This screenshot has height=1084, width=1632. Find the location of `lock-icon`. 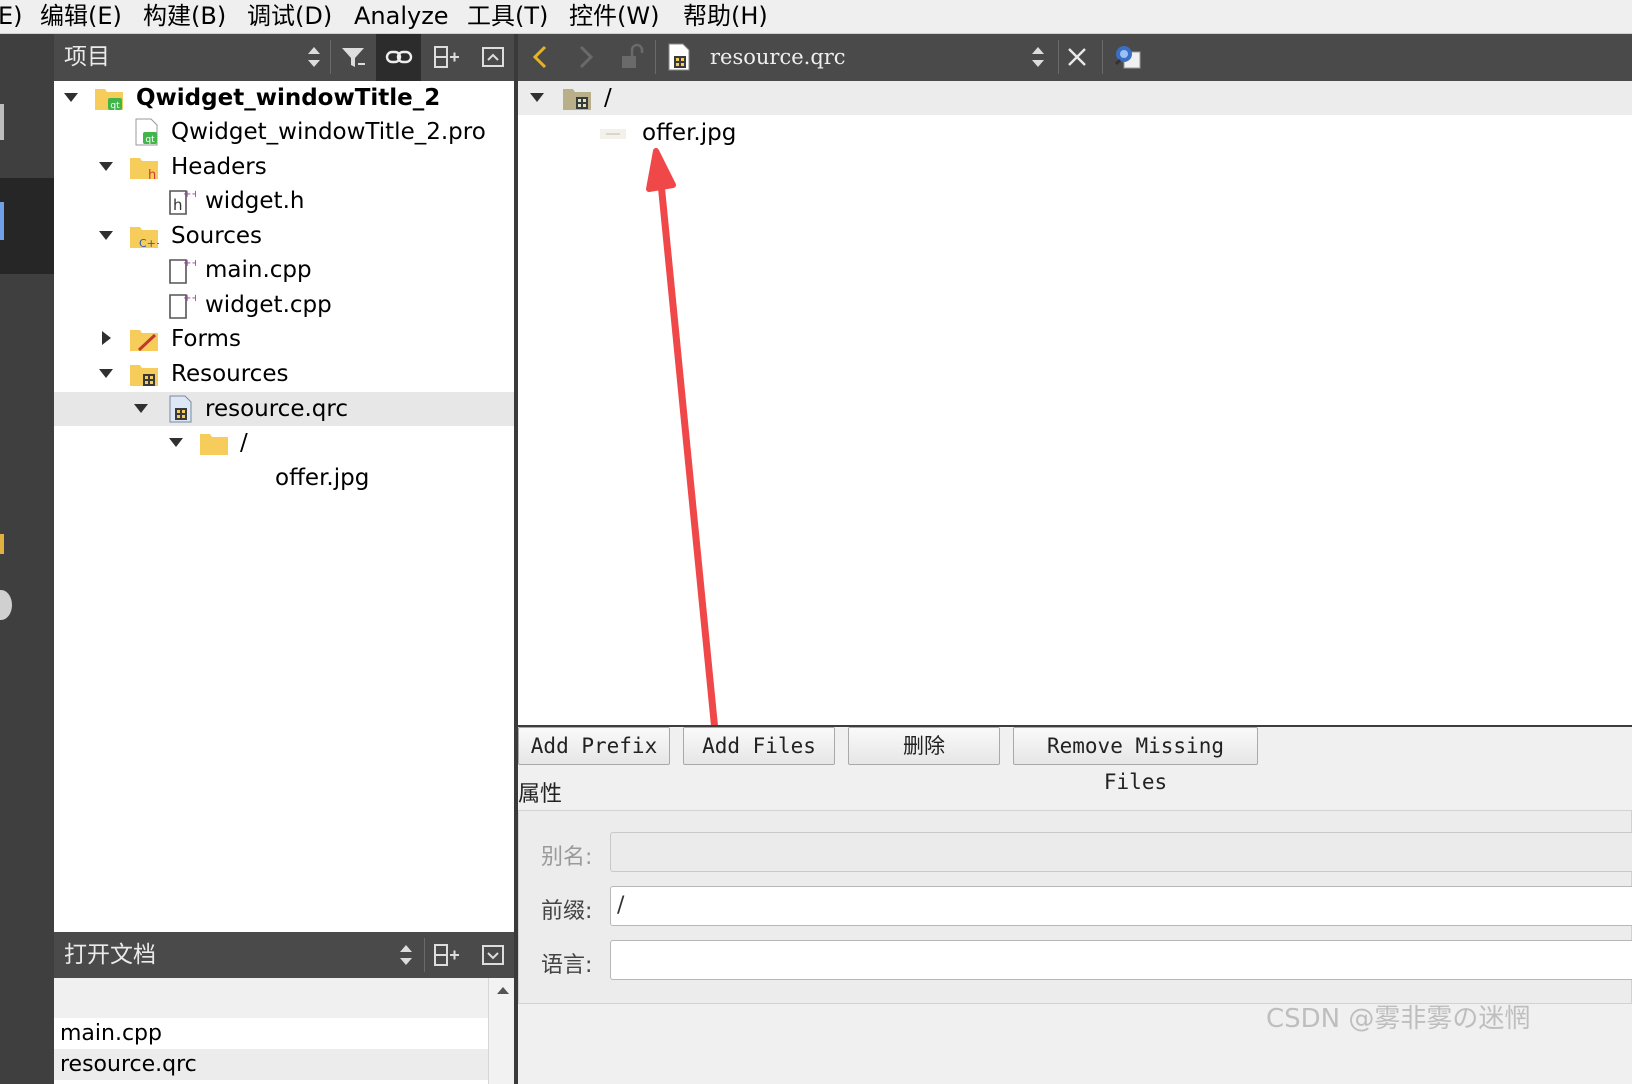

lock-icon is located at coordinates (631, 57).